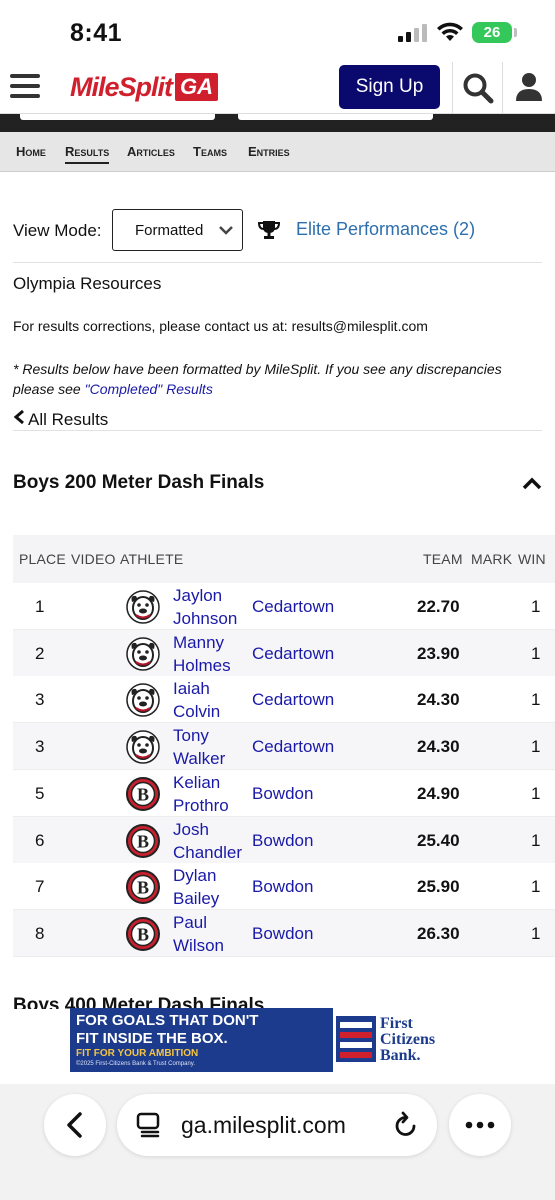 Image resolution: width=555 pixels, height=1200 pixels. Describe the element at coordinates (18, 417) in the screenshot. I see `chevron-left-icon` at that location.